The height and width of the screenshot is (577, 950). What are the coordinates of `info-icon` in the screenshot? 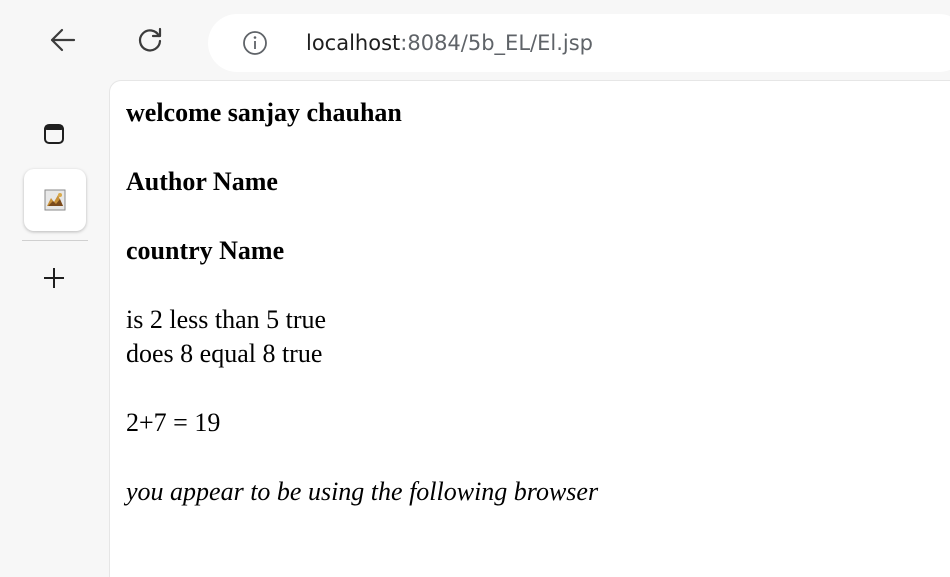 It's located at (255, 43).